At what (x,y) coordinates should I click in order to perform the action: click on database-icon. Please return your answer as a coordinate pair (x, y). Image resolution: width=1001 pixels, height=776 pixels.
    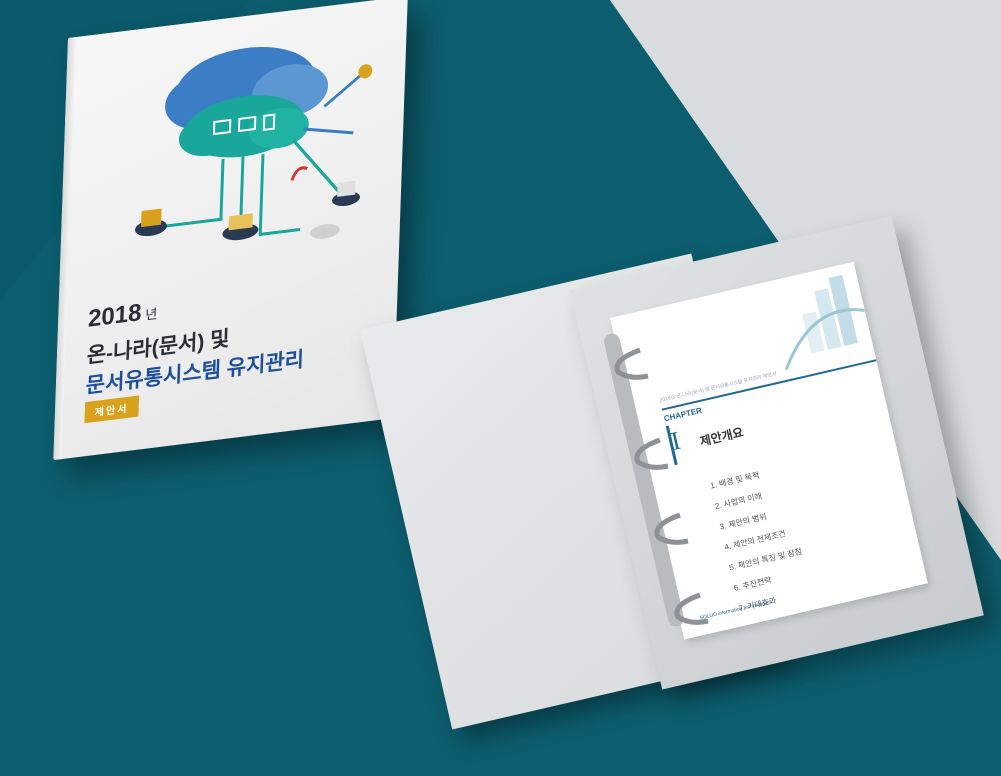
    Looking at the image, I should click on (324, 231).